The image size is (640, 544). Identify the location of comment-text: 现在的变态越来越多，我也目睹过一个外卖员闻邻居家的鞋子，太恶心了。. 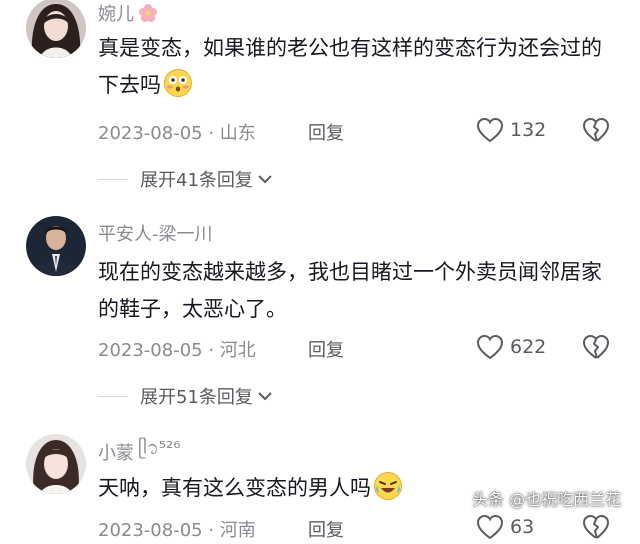
(358, 291).